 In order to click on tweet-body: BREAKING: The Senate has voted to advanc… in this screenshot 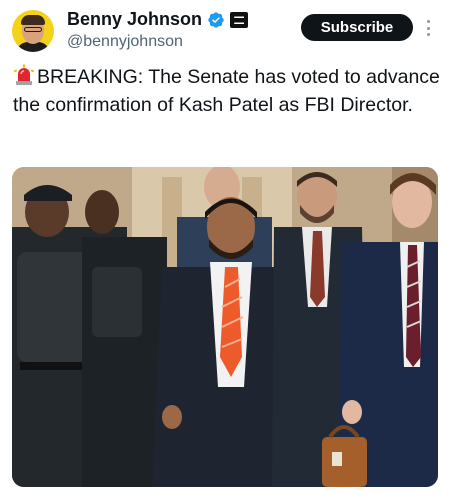, I will do `click(226, 91)`.